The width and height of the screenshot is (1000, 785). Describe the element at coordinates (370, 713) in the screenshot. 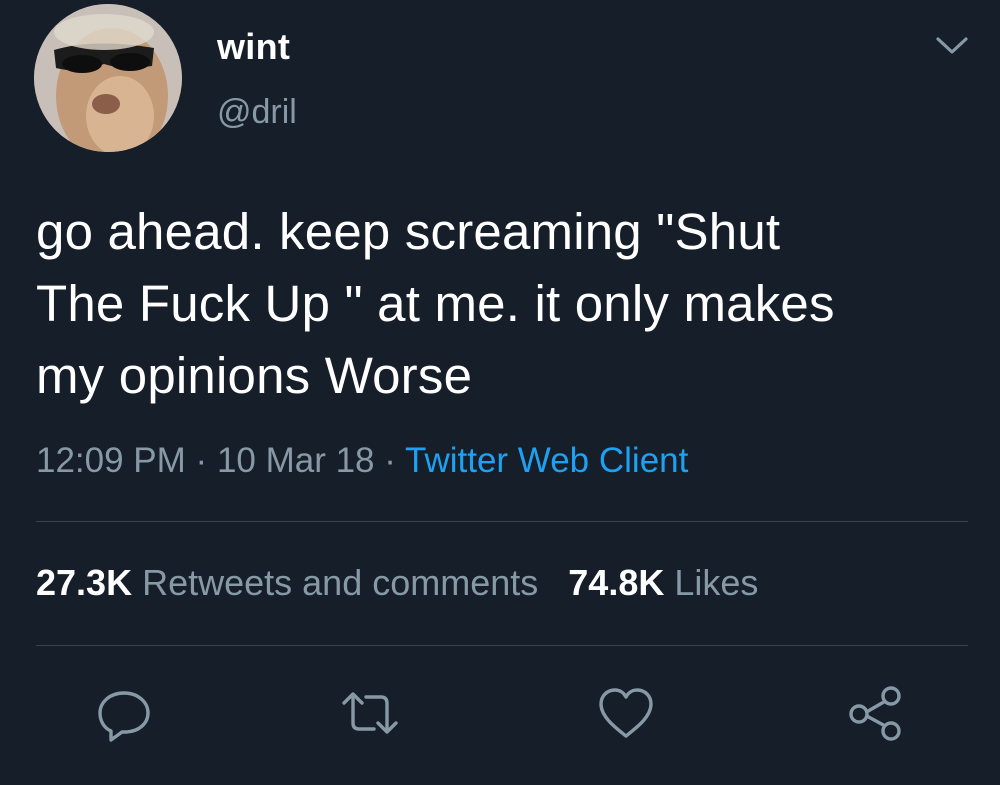

I see `retweet-icon` at that location.